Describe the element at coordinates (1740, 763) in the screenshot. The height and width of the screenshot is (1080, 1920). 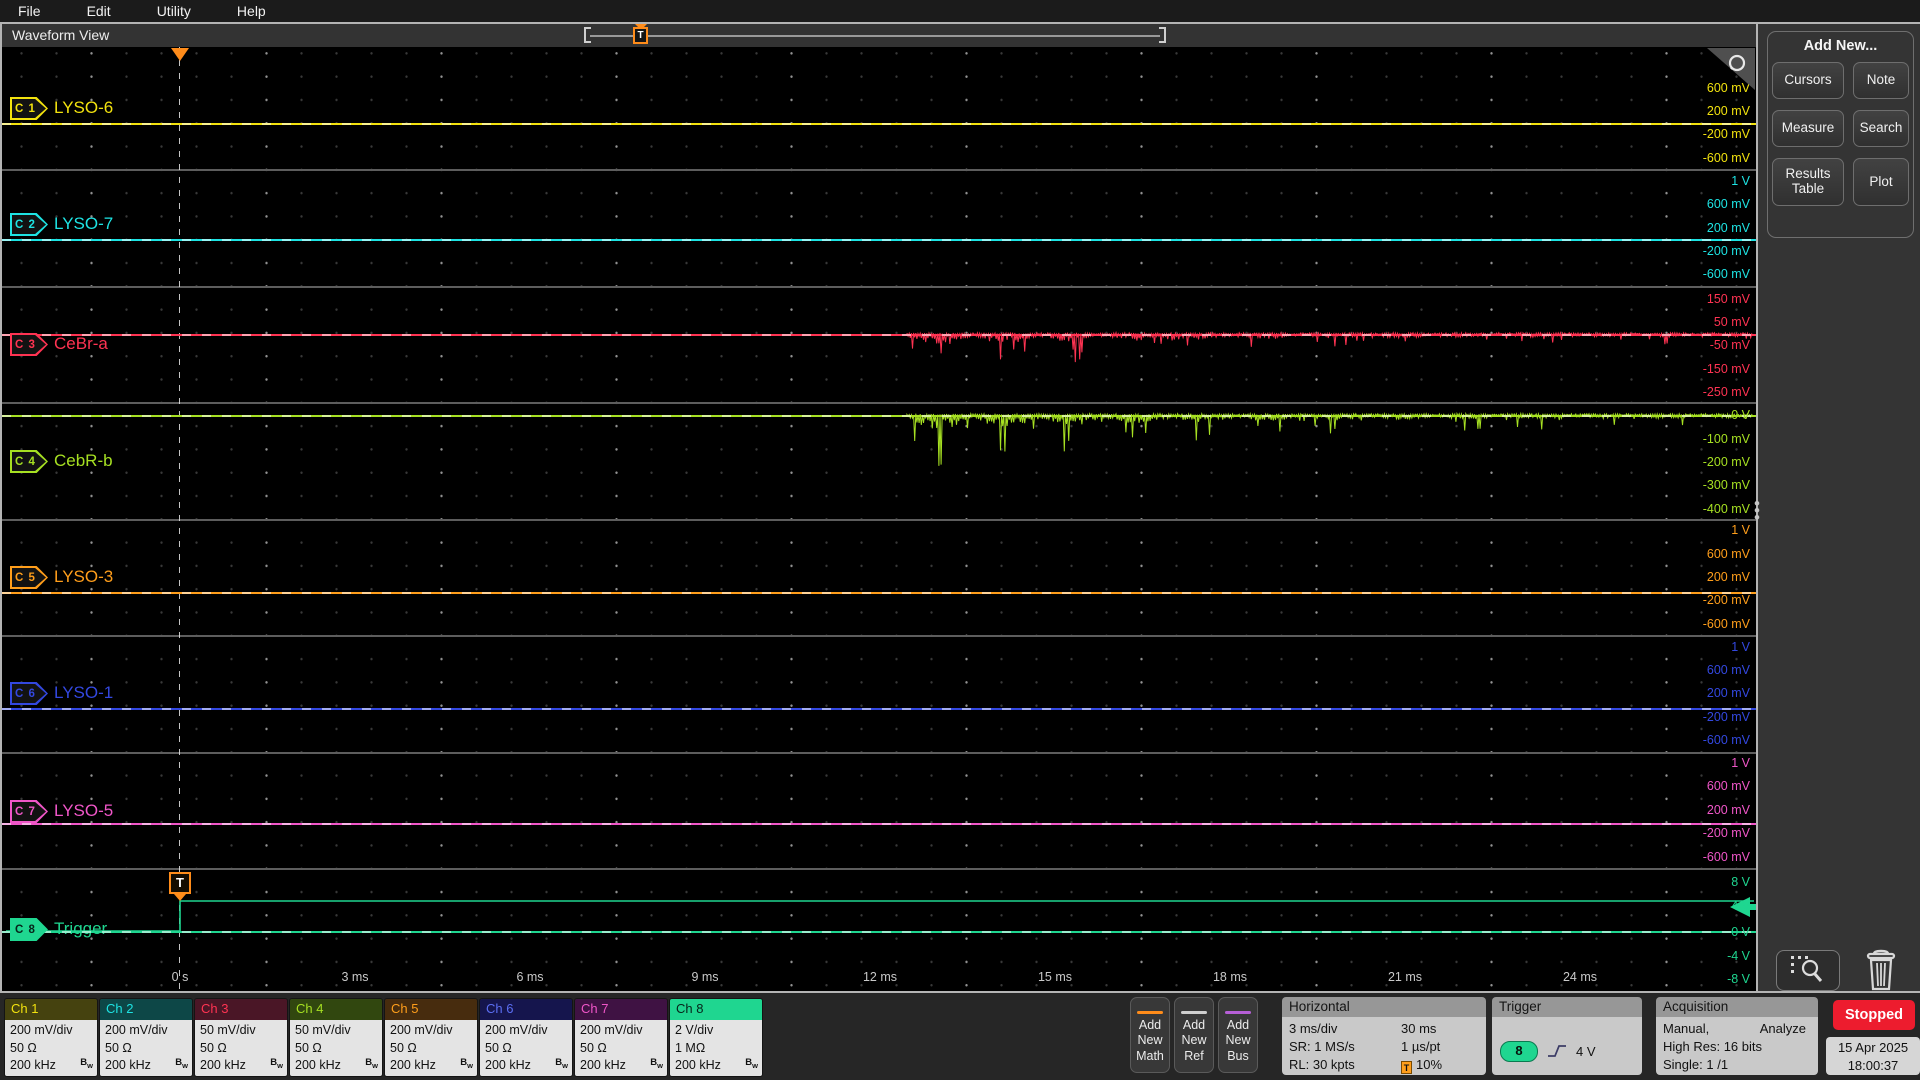
I see `scale-label: 1 V` at that location.